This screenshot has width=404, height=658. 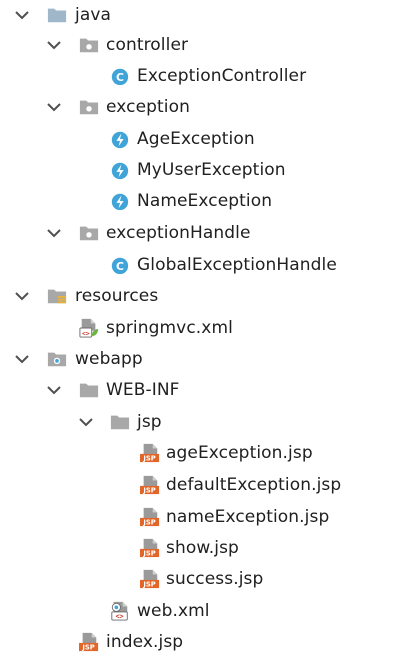 What do you see at coordinates (89, 328) in the screenshot?
I see `spring-xml-icon: <>` at bounding box center [89, 328].